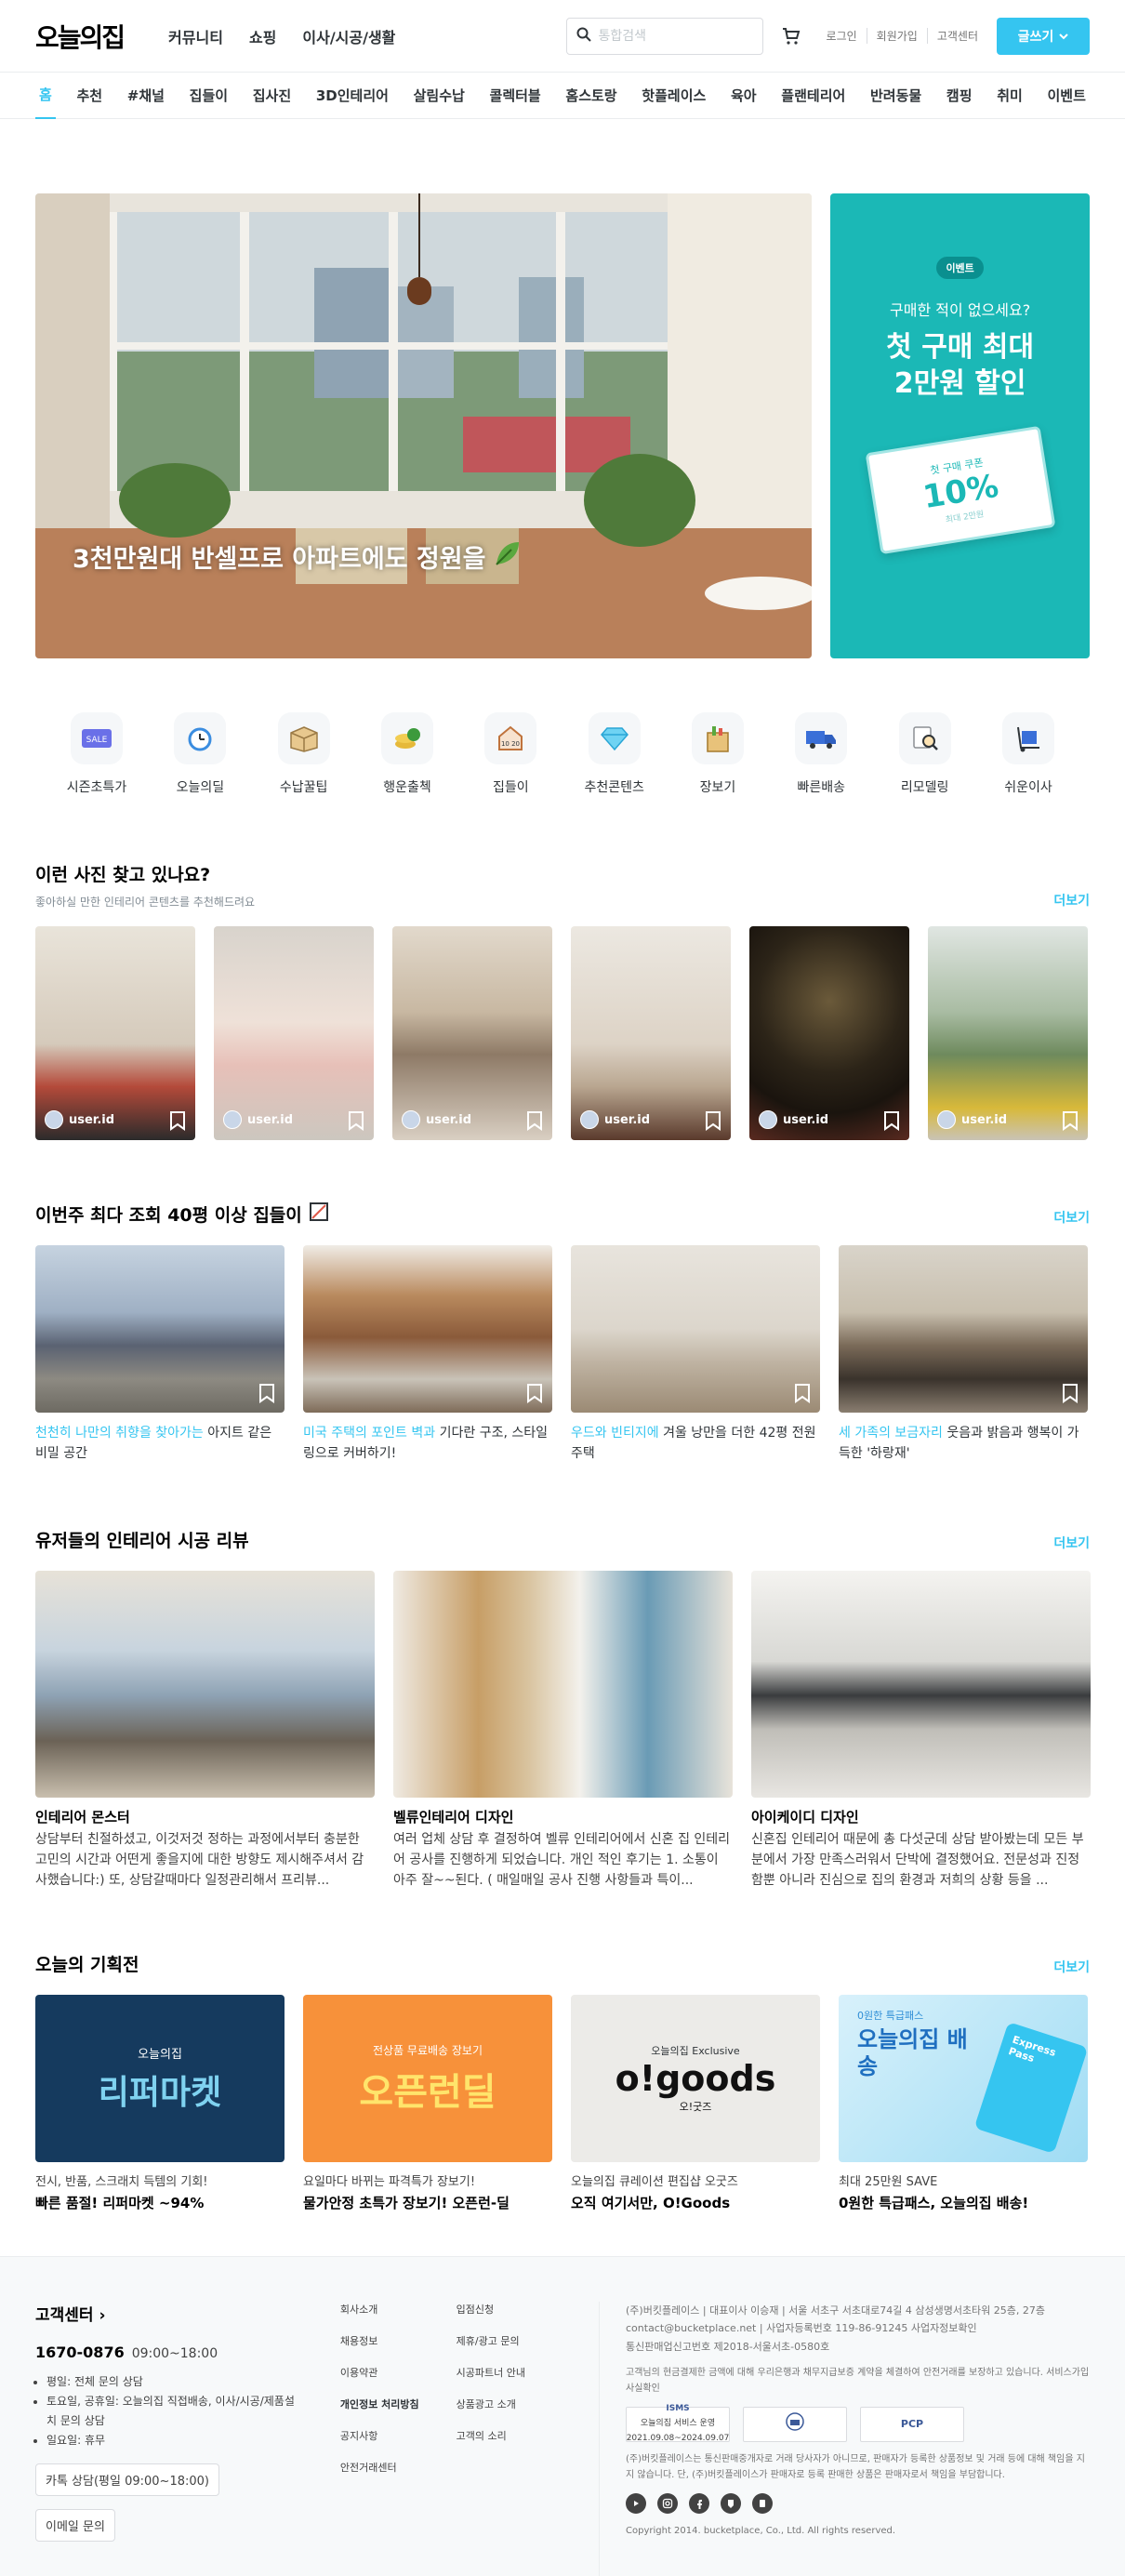 The image size is (1125, 2576). Describe the element at coordinates (80, 36) in the screenshot. I see `logo: 오늘의집` at that location.